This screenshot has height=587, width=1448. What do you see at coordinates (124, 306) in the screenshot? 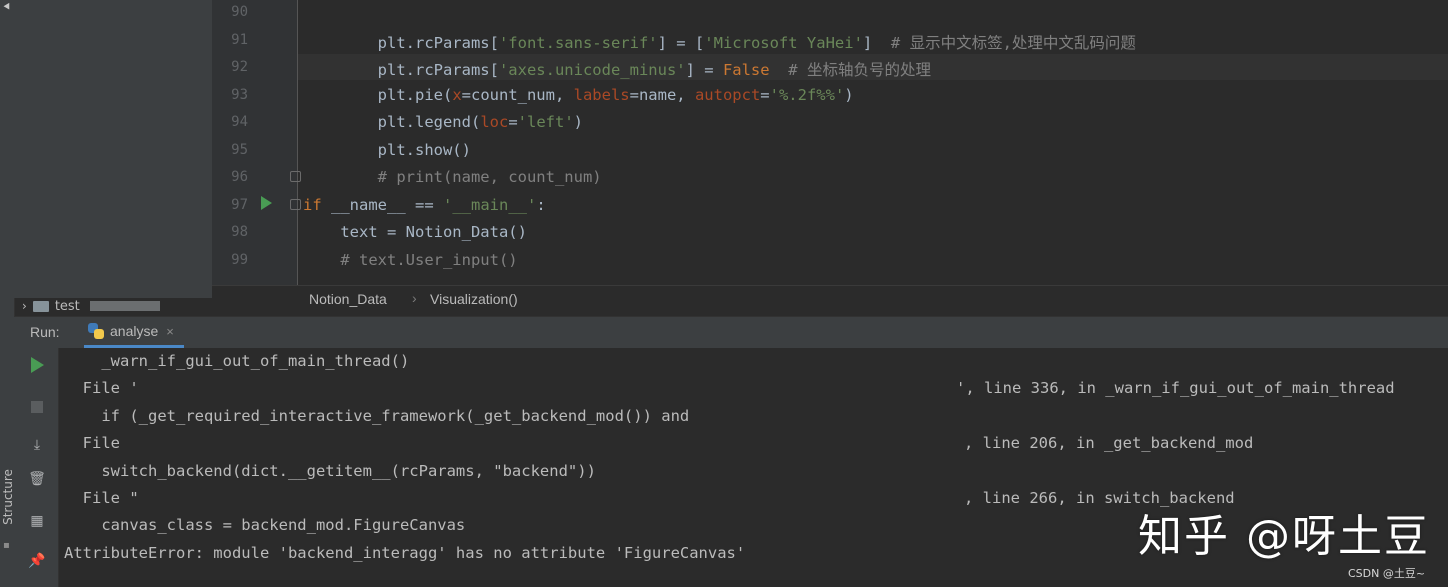
I see `redacted-path` at bounding box center [124, 306].